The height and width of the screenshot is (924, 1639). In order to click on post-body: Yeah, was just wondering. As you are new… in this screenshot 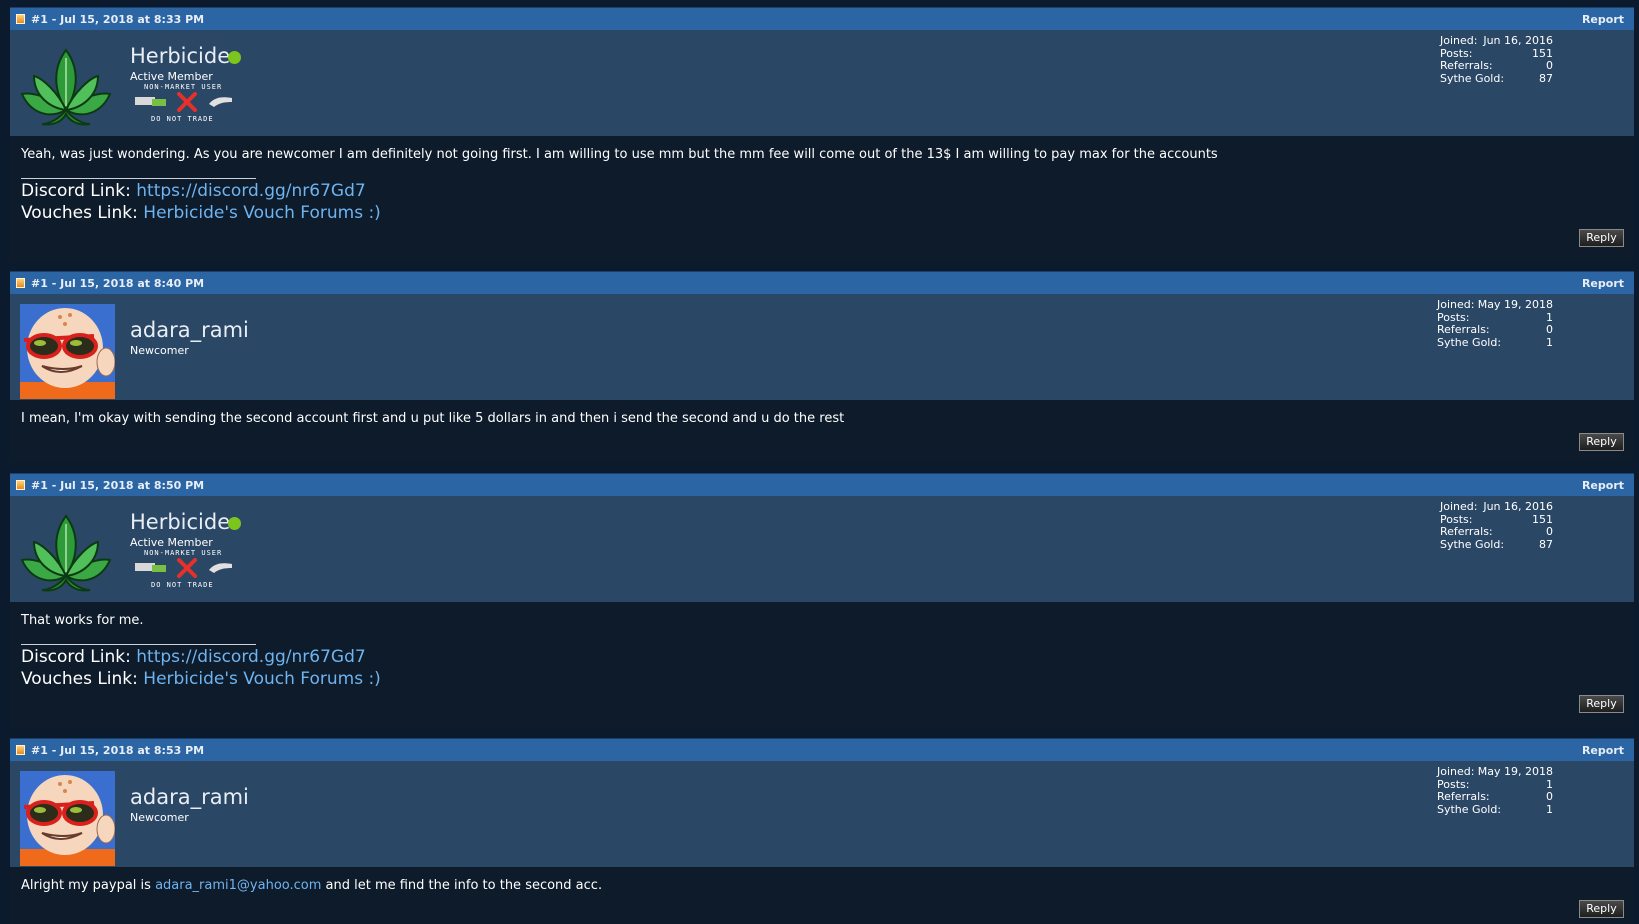, I will do `click(822, 199)`.